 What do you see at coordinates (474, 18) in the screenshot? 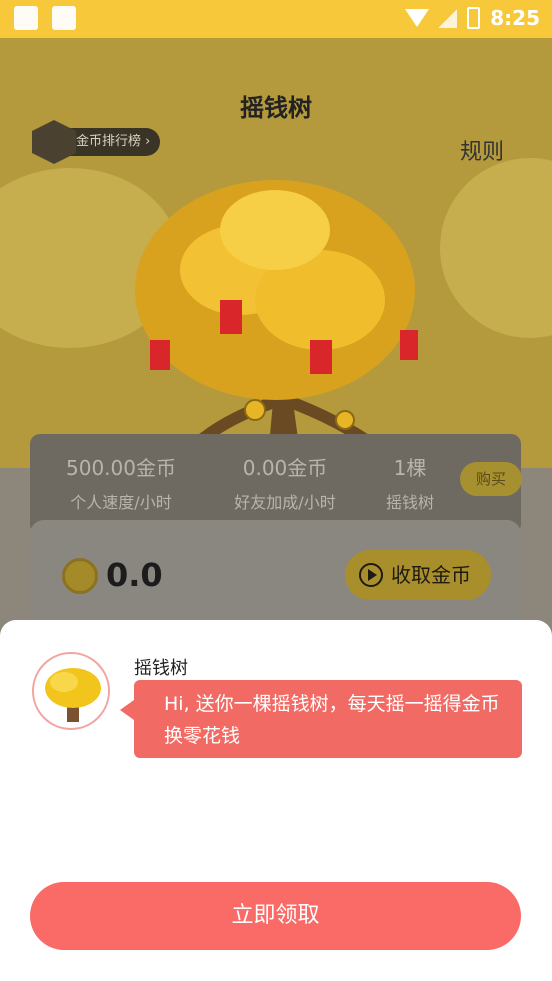
I see `battery-icon` at bounding box center [474, 18].